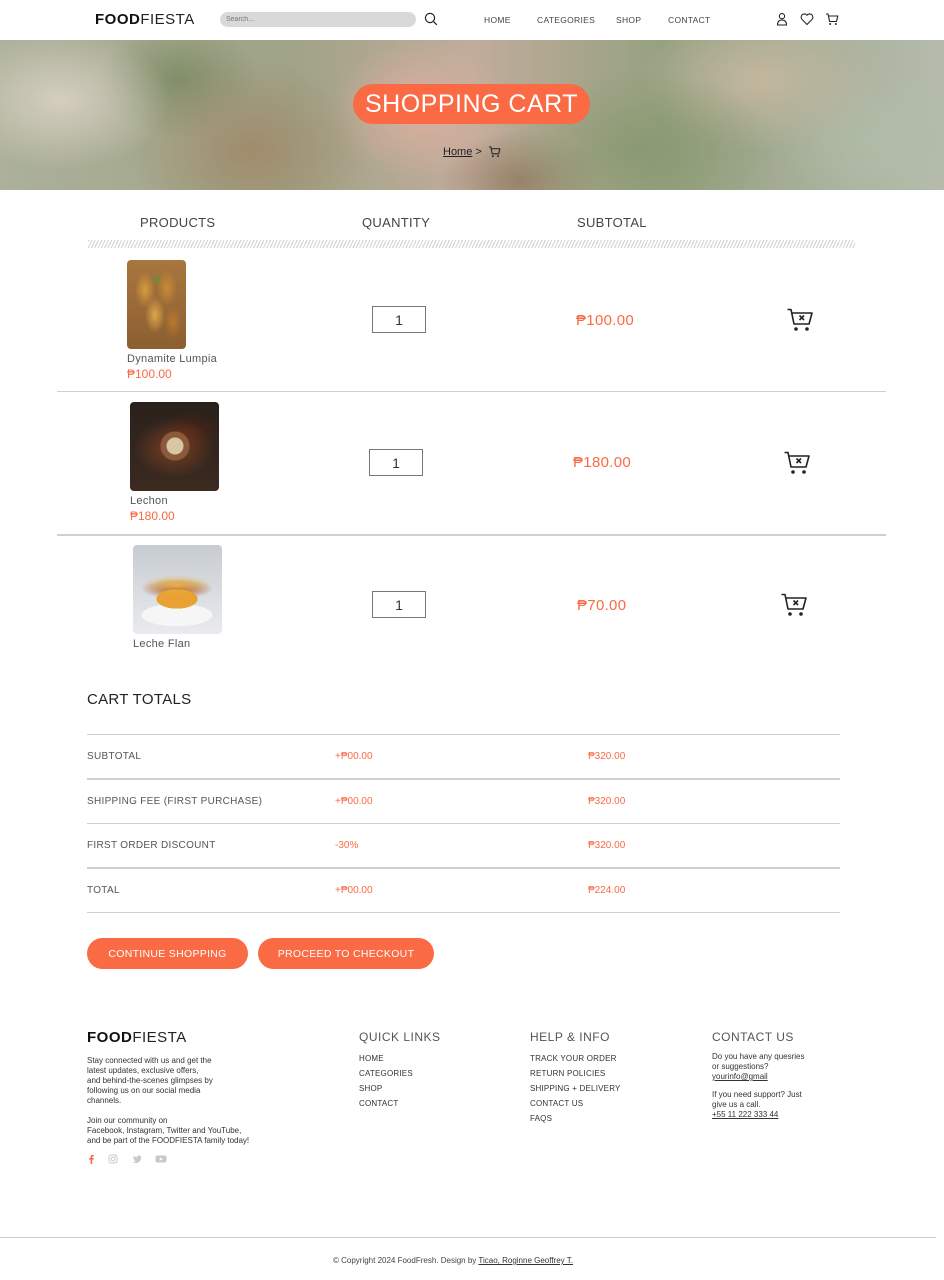  Describe the element at coordinates (149, 501) in the screenshot. I see `product-name: Lechon` at that location.